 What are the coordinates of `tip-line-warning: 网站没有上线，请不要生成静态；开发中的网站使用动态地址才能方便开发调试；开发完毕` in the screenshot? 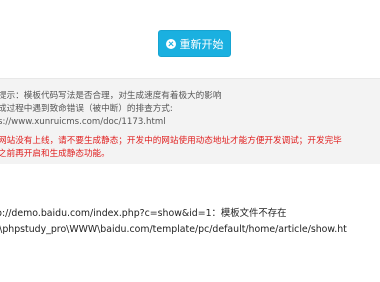 It's located at (171, 141).